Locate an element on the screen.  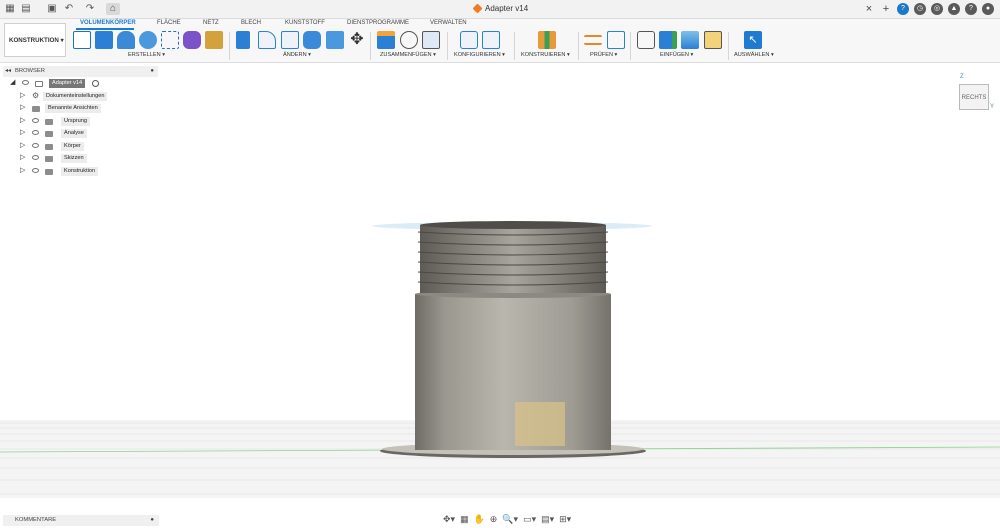
tab-dienstprogramme: DIENSTPROGRAMME is located at coordinates (378, 23).